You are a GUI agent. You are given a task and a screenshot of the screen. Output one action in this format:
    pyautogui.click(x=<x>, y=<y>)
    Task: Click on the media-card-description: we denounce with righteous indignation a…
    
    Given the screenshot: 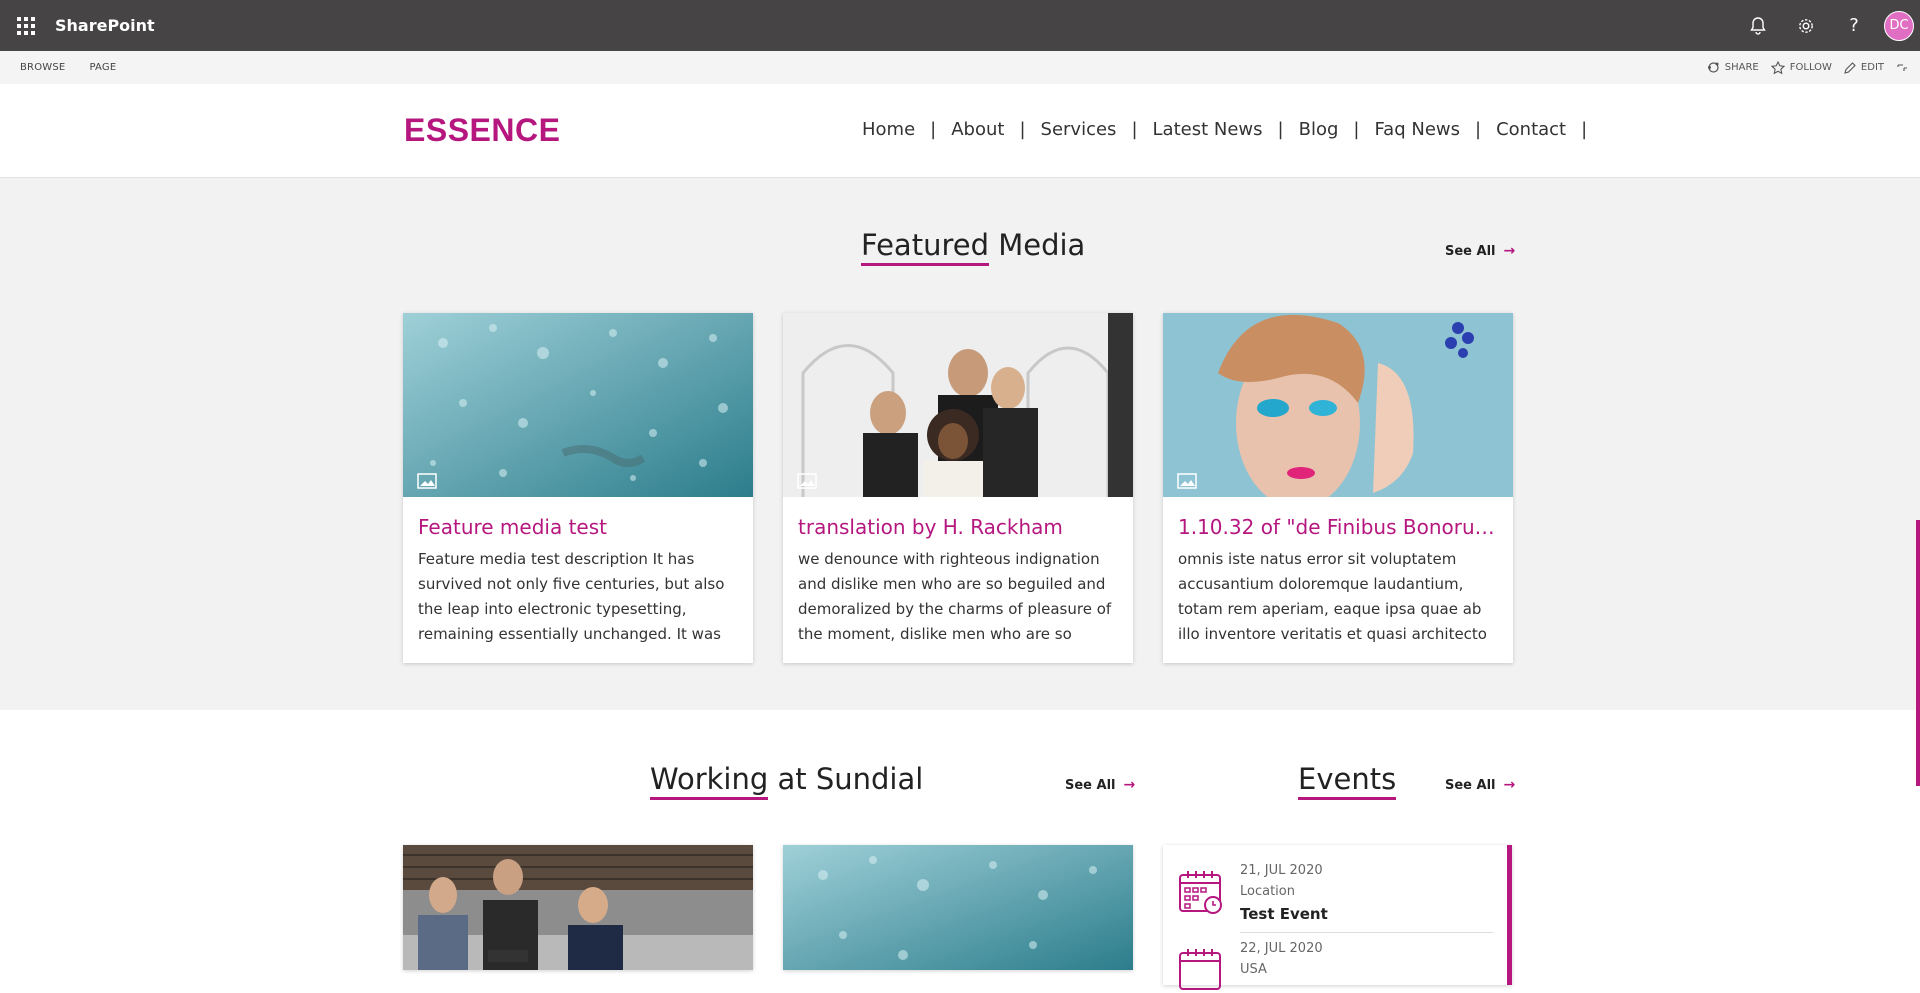 What is the action you would take?
    pyautogui.click(x=955, y=596)
    